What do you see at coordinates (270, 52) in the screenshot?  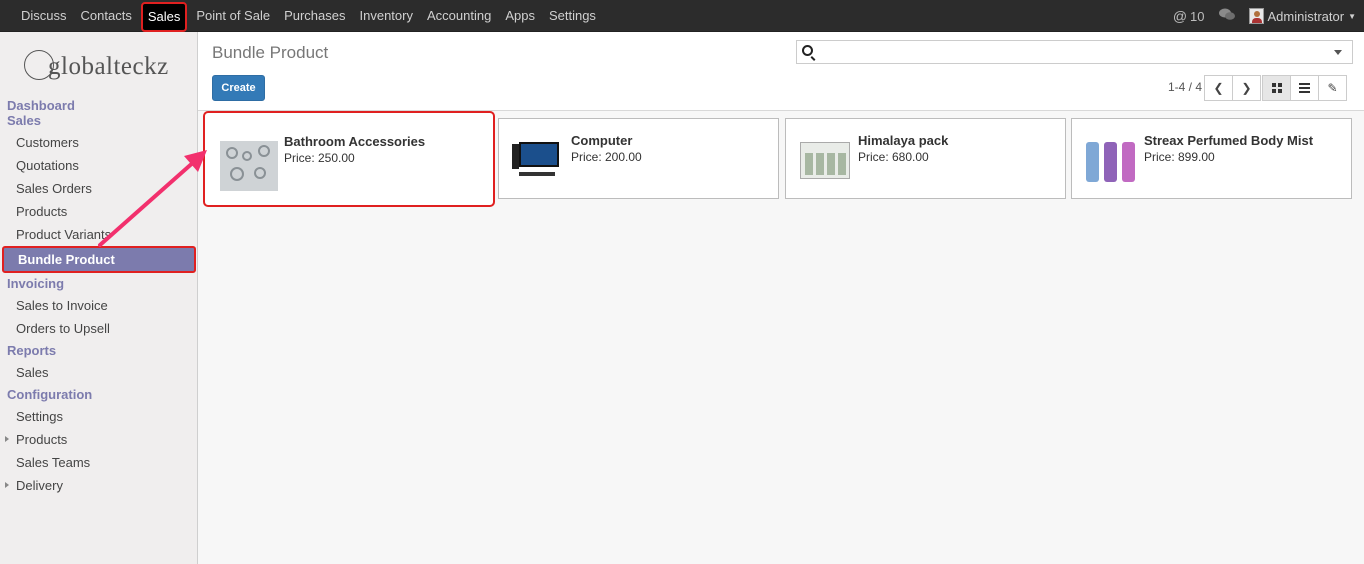 I see `page-title: Bundle Product` at bounding box center [270, 52].